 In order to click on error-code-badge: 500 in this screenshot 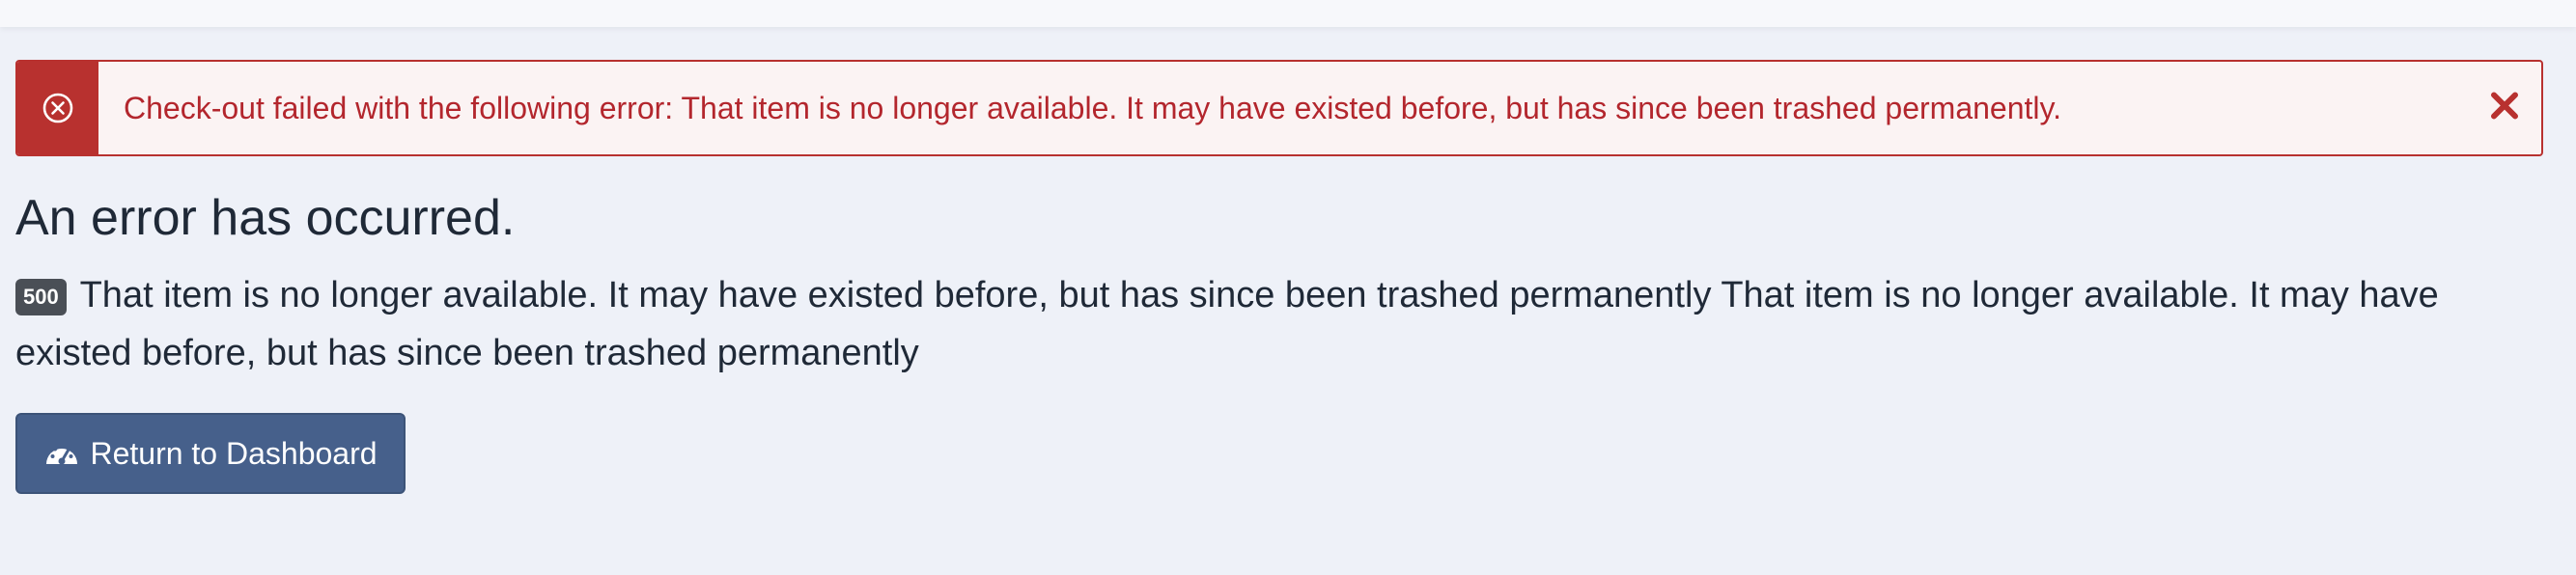, I will do `click(41, 297)`.